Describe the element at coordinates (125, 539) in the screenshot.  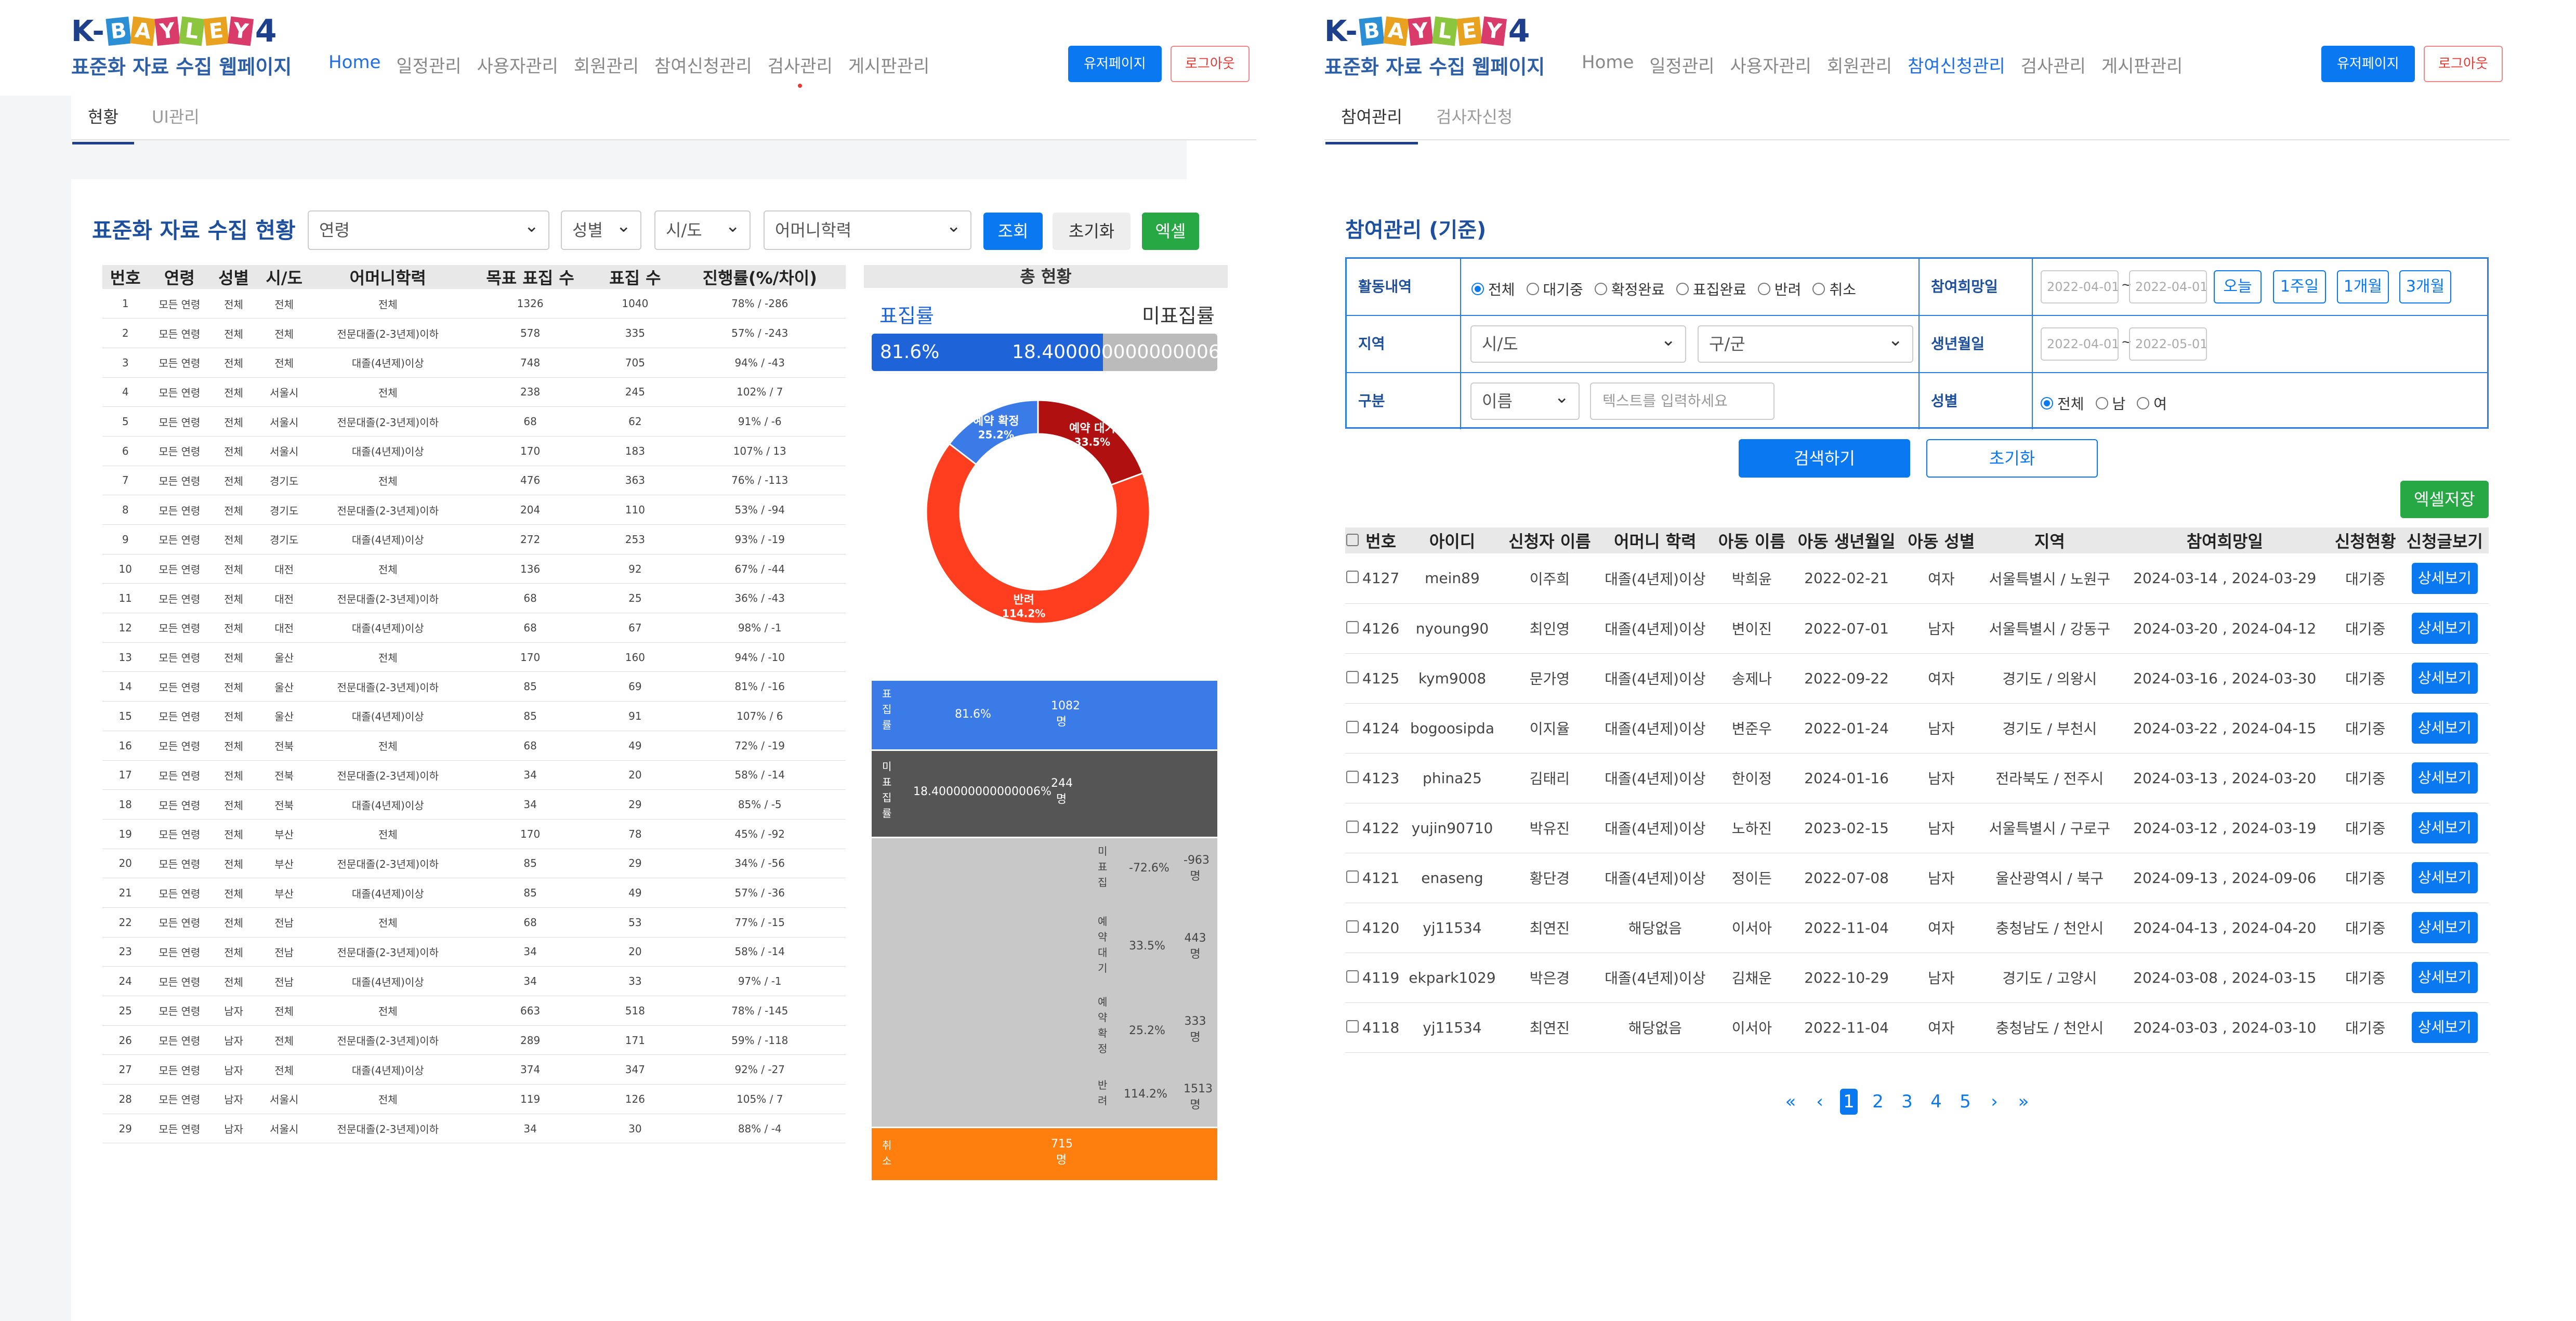
I see `table-cell: 9` at that location.